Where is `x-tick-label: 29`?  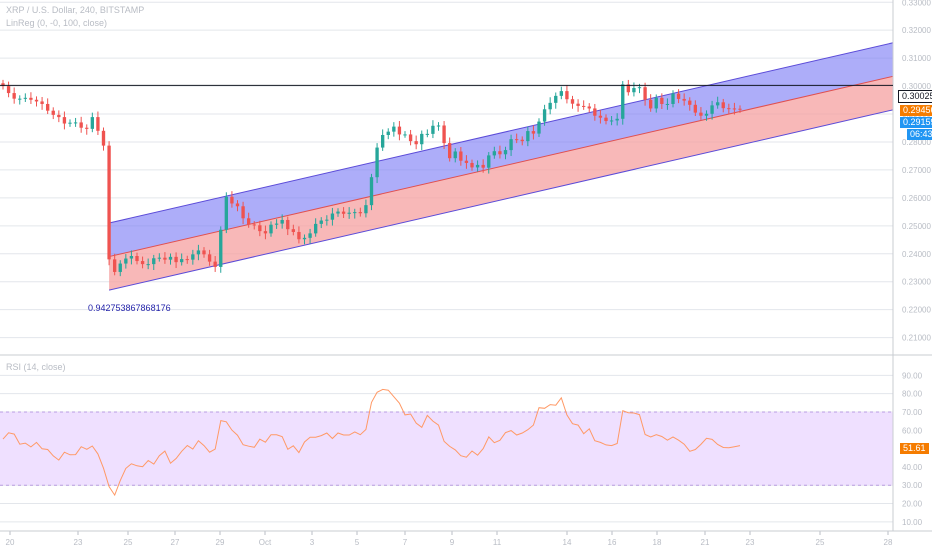 x-tick-label: 29 is located at coordinates (220, 542).